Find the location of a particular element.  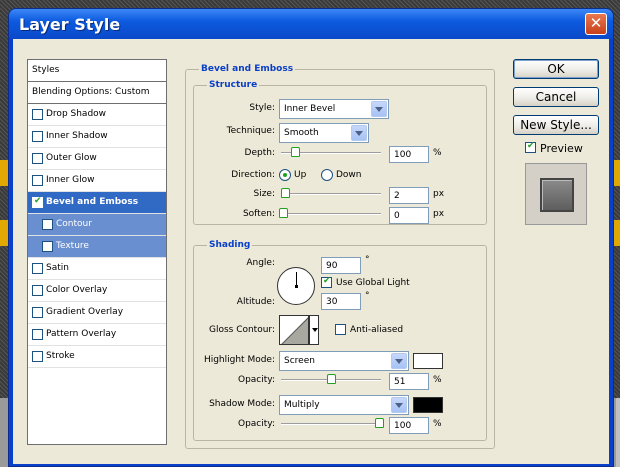

altitude-unit: ° is located at coordinates (367, 296).